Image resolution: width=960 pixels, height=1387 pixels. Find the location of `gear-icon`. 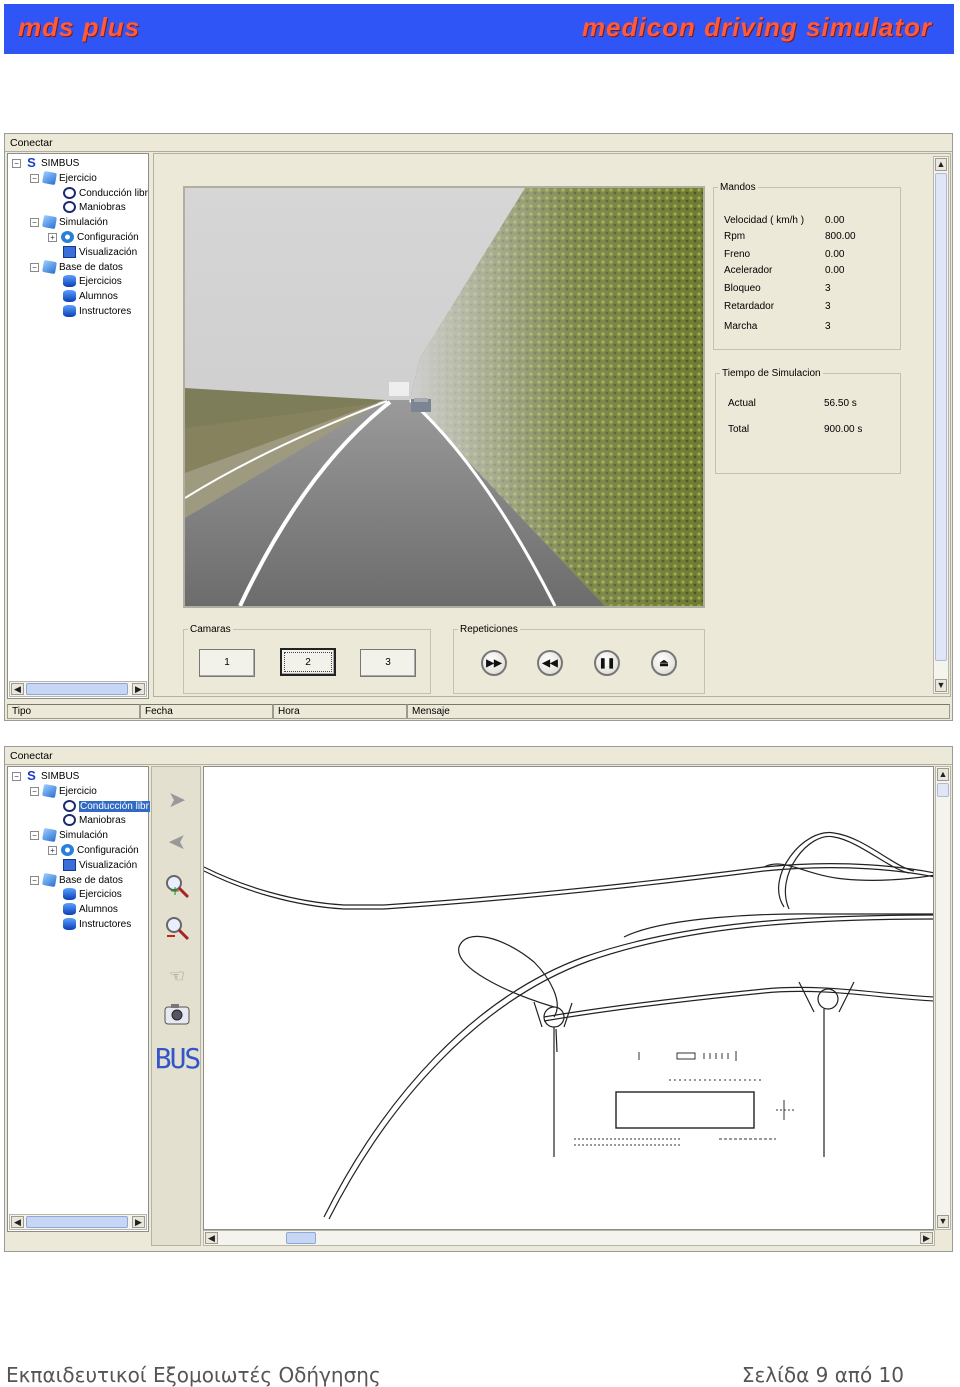

gear-icon is located at coordinates (67, 237).